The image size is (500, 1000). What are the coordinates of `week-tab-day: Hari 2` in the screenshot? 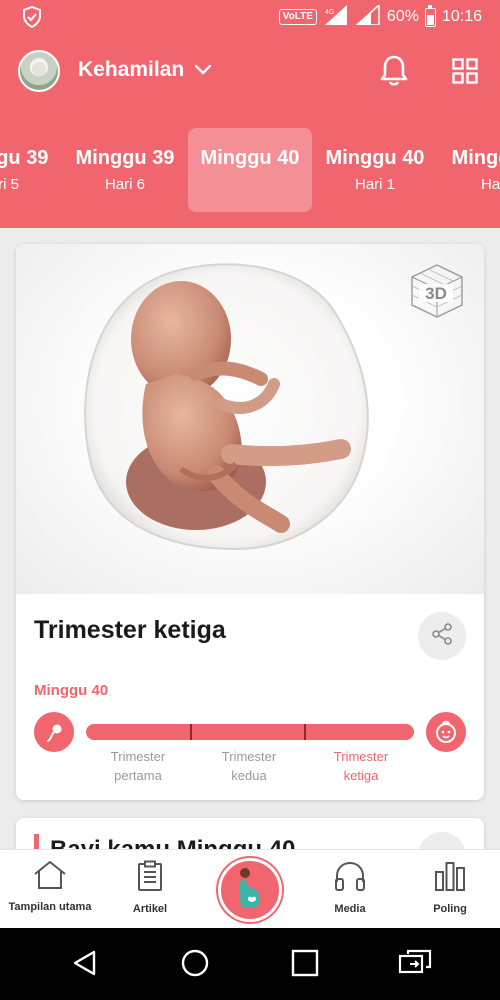 It's located at (490, 184).